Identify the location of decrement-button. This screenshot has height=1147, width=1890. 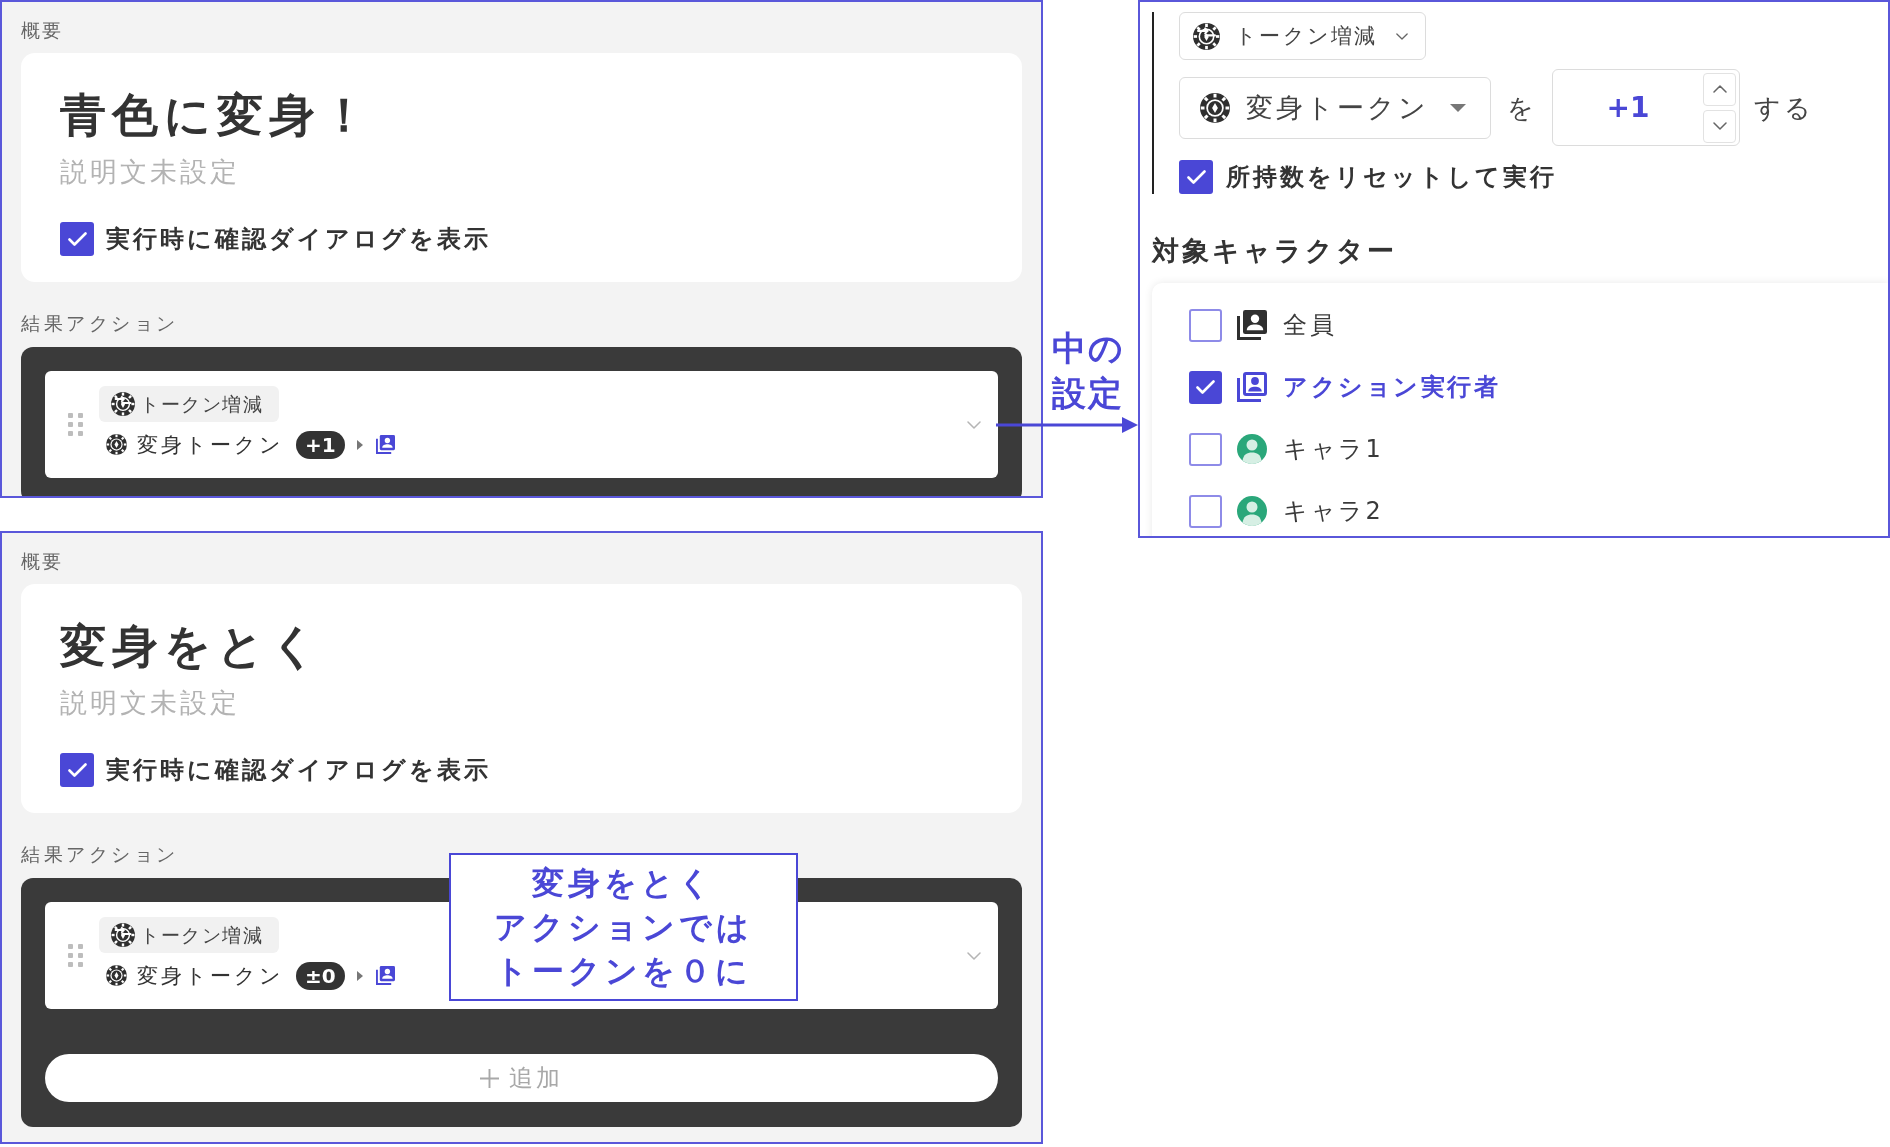
(1719, 126).